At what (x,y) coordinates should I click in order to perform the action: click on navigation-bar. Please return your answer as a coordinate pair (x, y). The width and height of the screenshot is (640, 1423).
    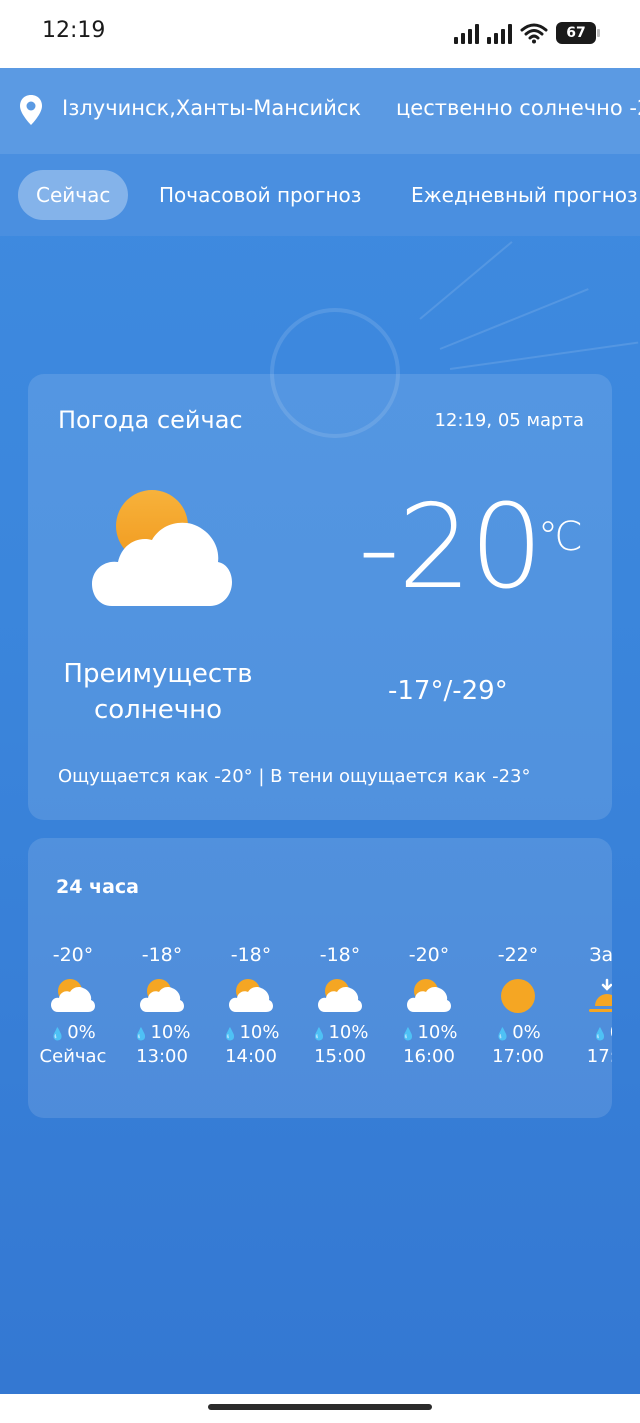
    Looking at the image, I should click on (320, 1408).